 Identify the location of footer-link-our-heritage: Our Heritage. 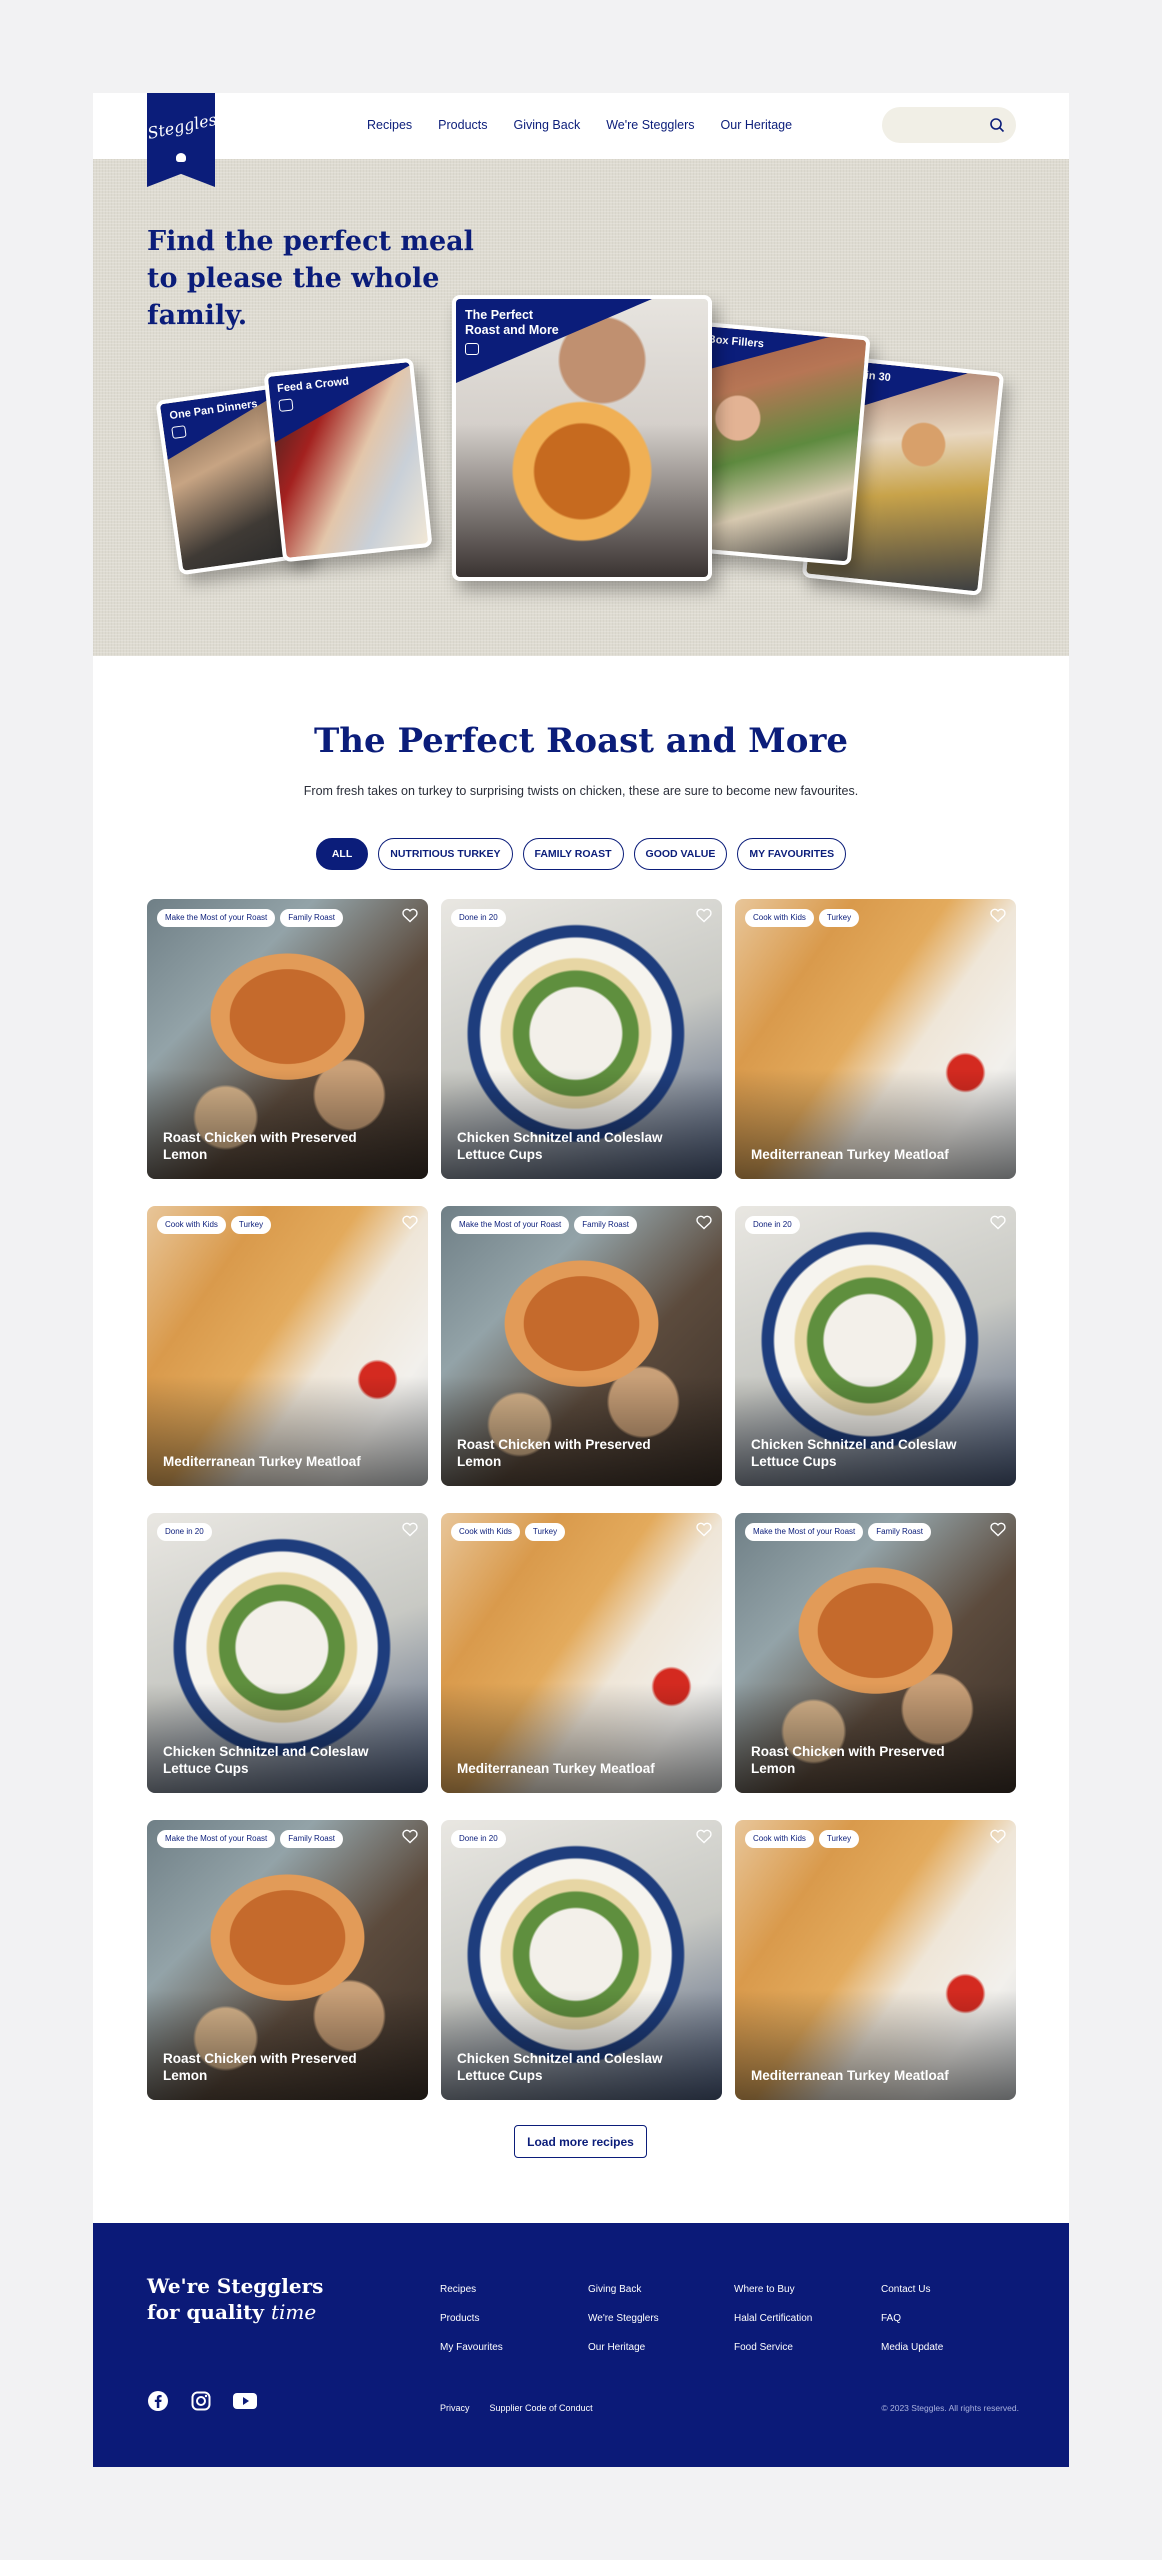
(623, 2347).